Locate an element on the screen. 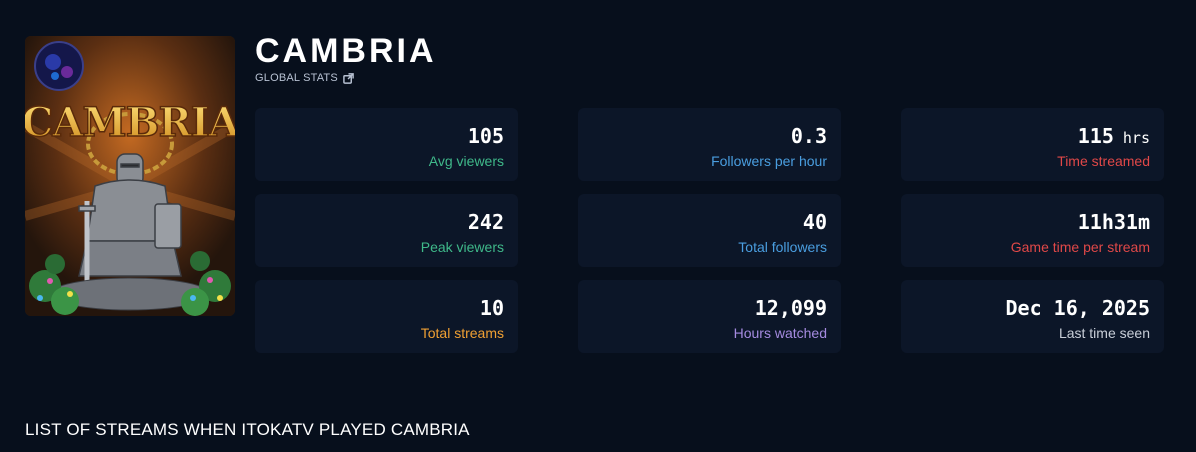  stat-label: Total streams is located at coordinates (462, 333).